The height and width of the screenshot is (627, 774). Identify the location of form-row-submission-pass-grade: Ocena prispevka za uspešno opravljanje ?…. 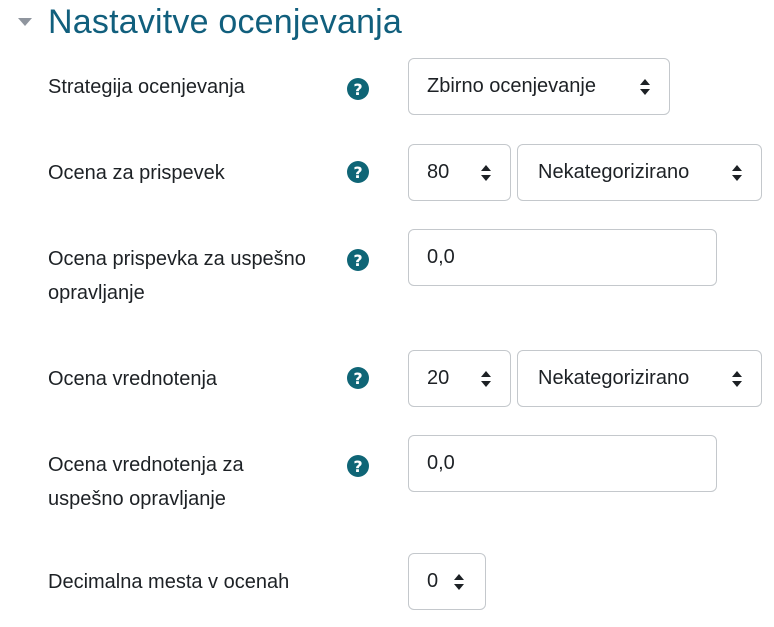
(387, 271).